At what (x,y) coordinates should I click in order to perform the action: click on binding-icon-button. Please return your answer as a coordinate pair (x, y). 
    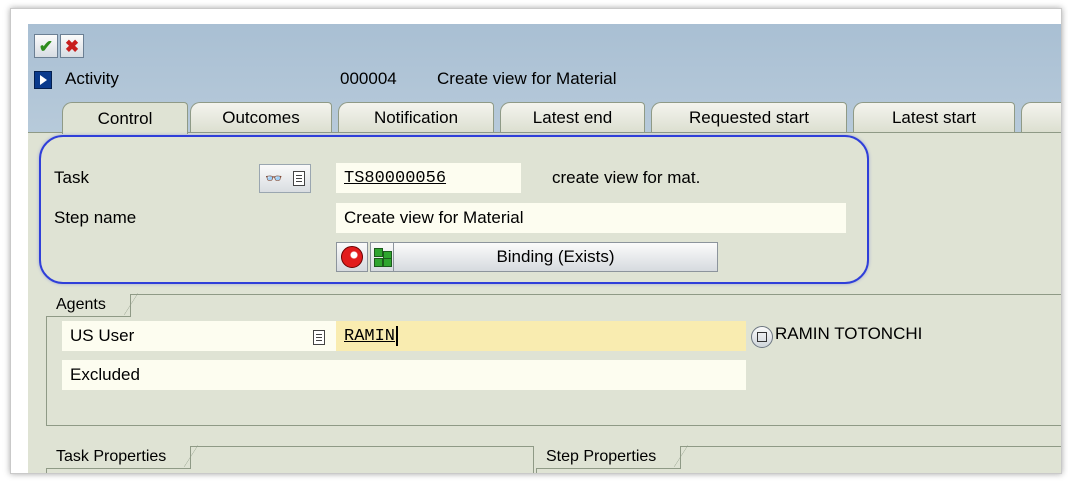
    Looking at the image, I should click on (382, 257).